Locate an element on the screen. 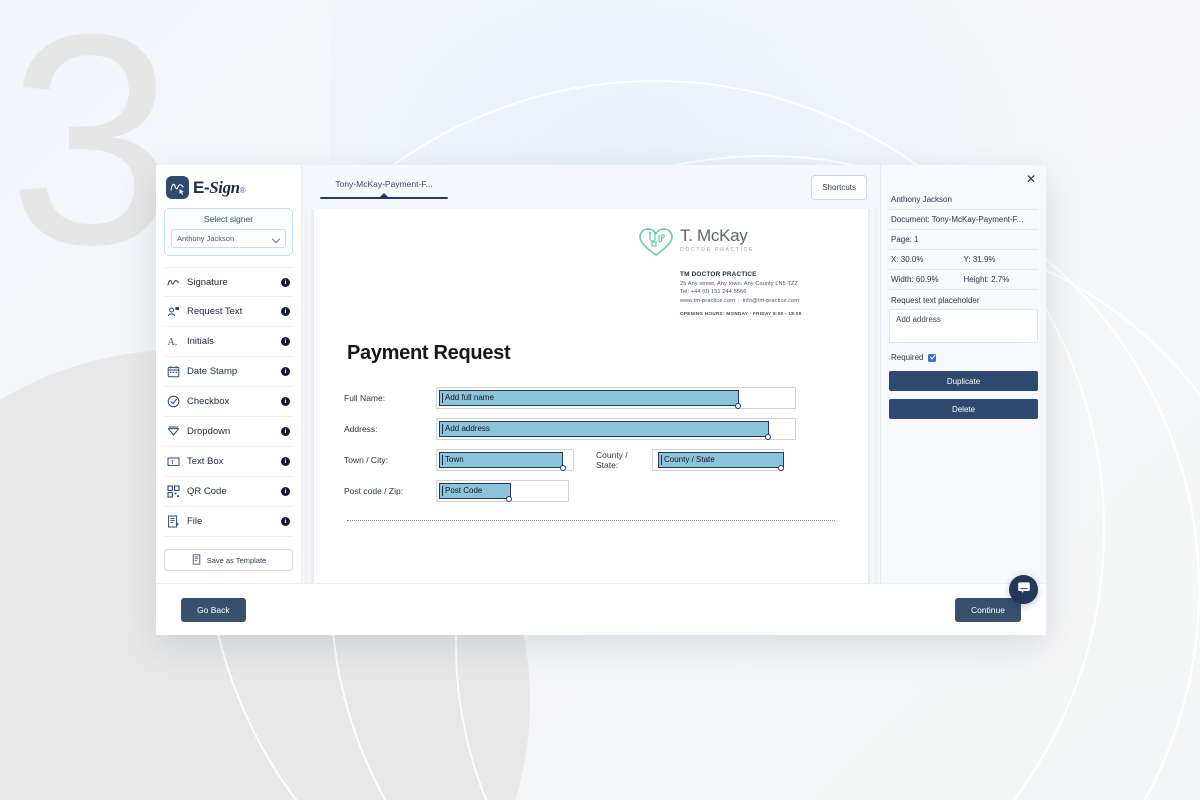  panel-y-value: Y: 31.9% is located at coordinates (979, 259).